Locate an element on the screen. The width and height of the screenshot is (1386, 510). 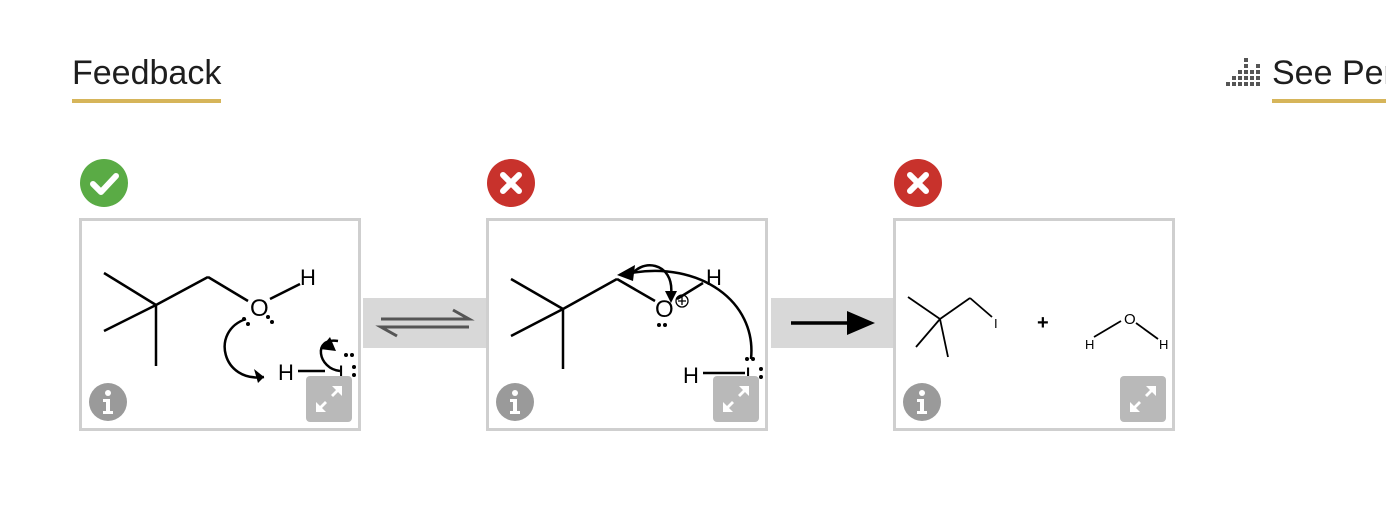
equilibrium-connector is located at coordinates (424, 323).